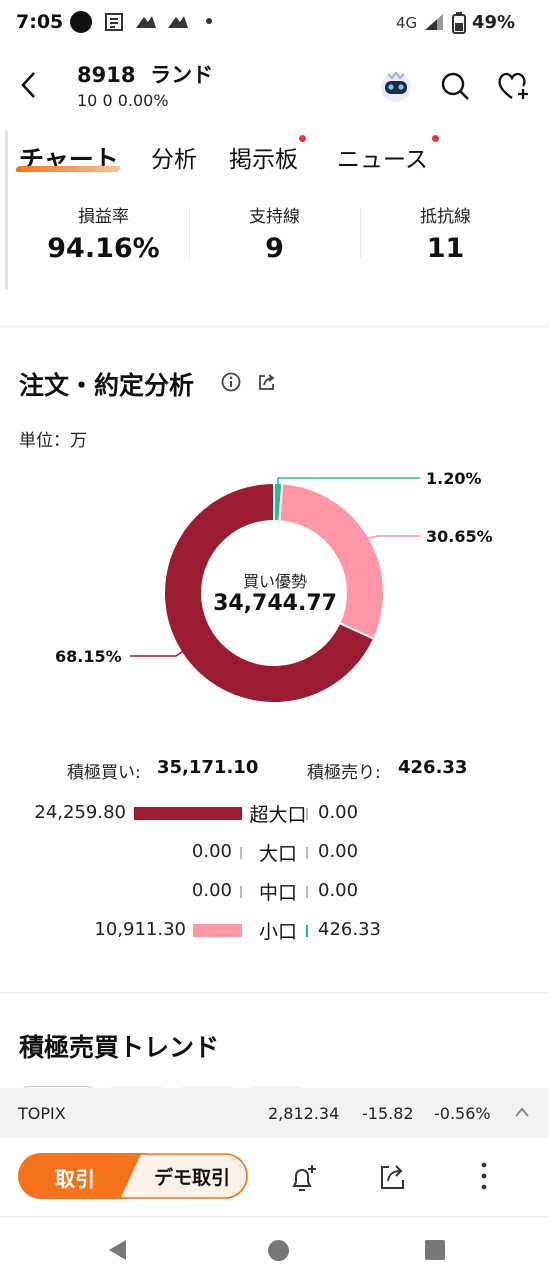 Image resolution: width=549 pixels, height=1280 pixels. I want to click on row-sell-value: 426.33, so click(349, 929).